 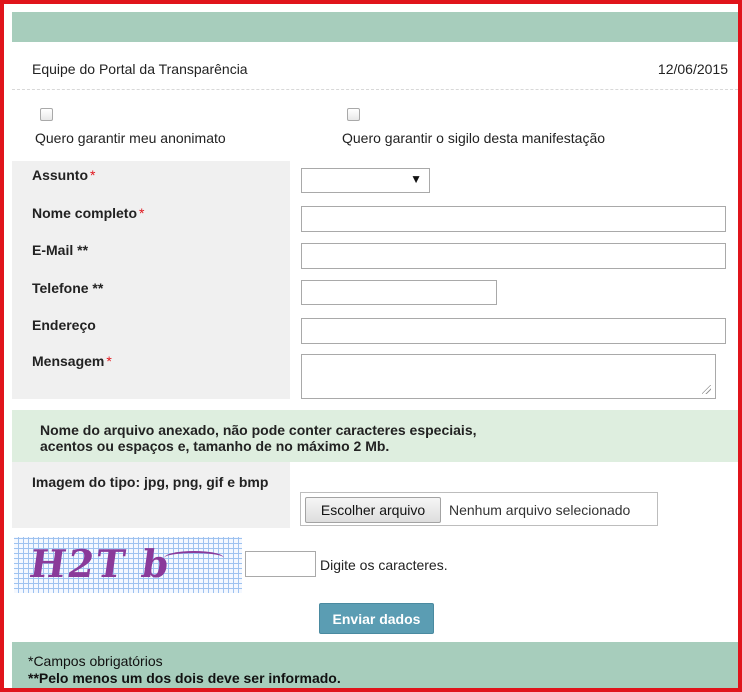 What do you see at coordinates (706, 389) in the screenshot?
I see `resize-grip-icon` at bounding box center [706, 389].